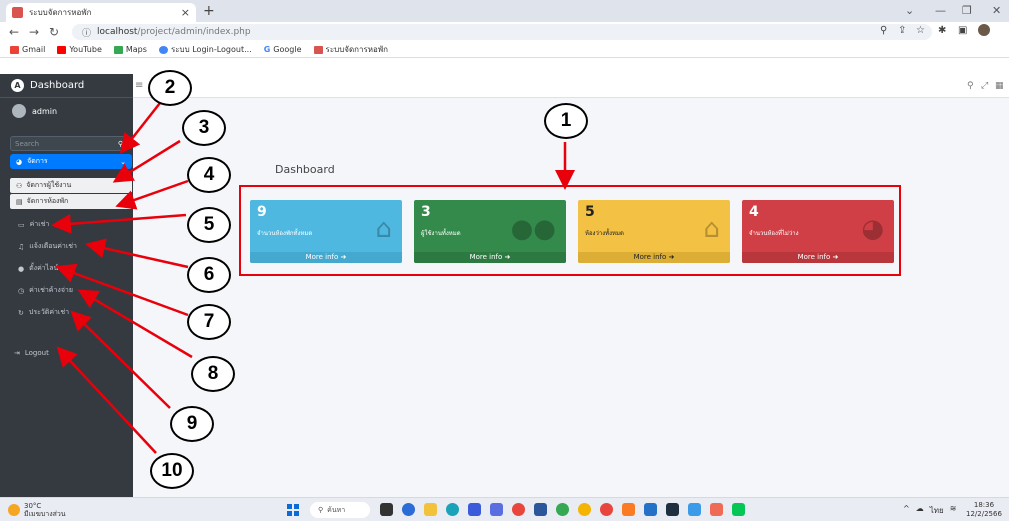  I want to click on tab-close-icon: ×, so click(185, 12).